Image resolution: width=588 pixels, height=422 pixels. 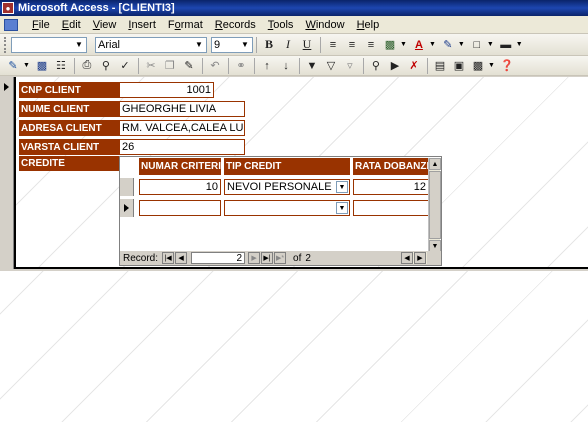 I want to click on print-preview-icon: ⚲, so click(x=106, y=66).